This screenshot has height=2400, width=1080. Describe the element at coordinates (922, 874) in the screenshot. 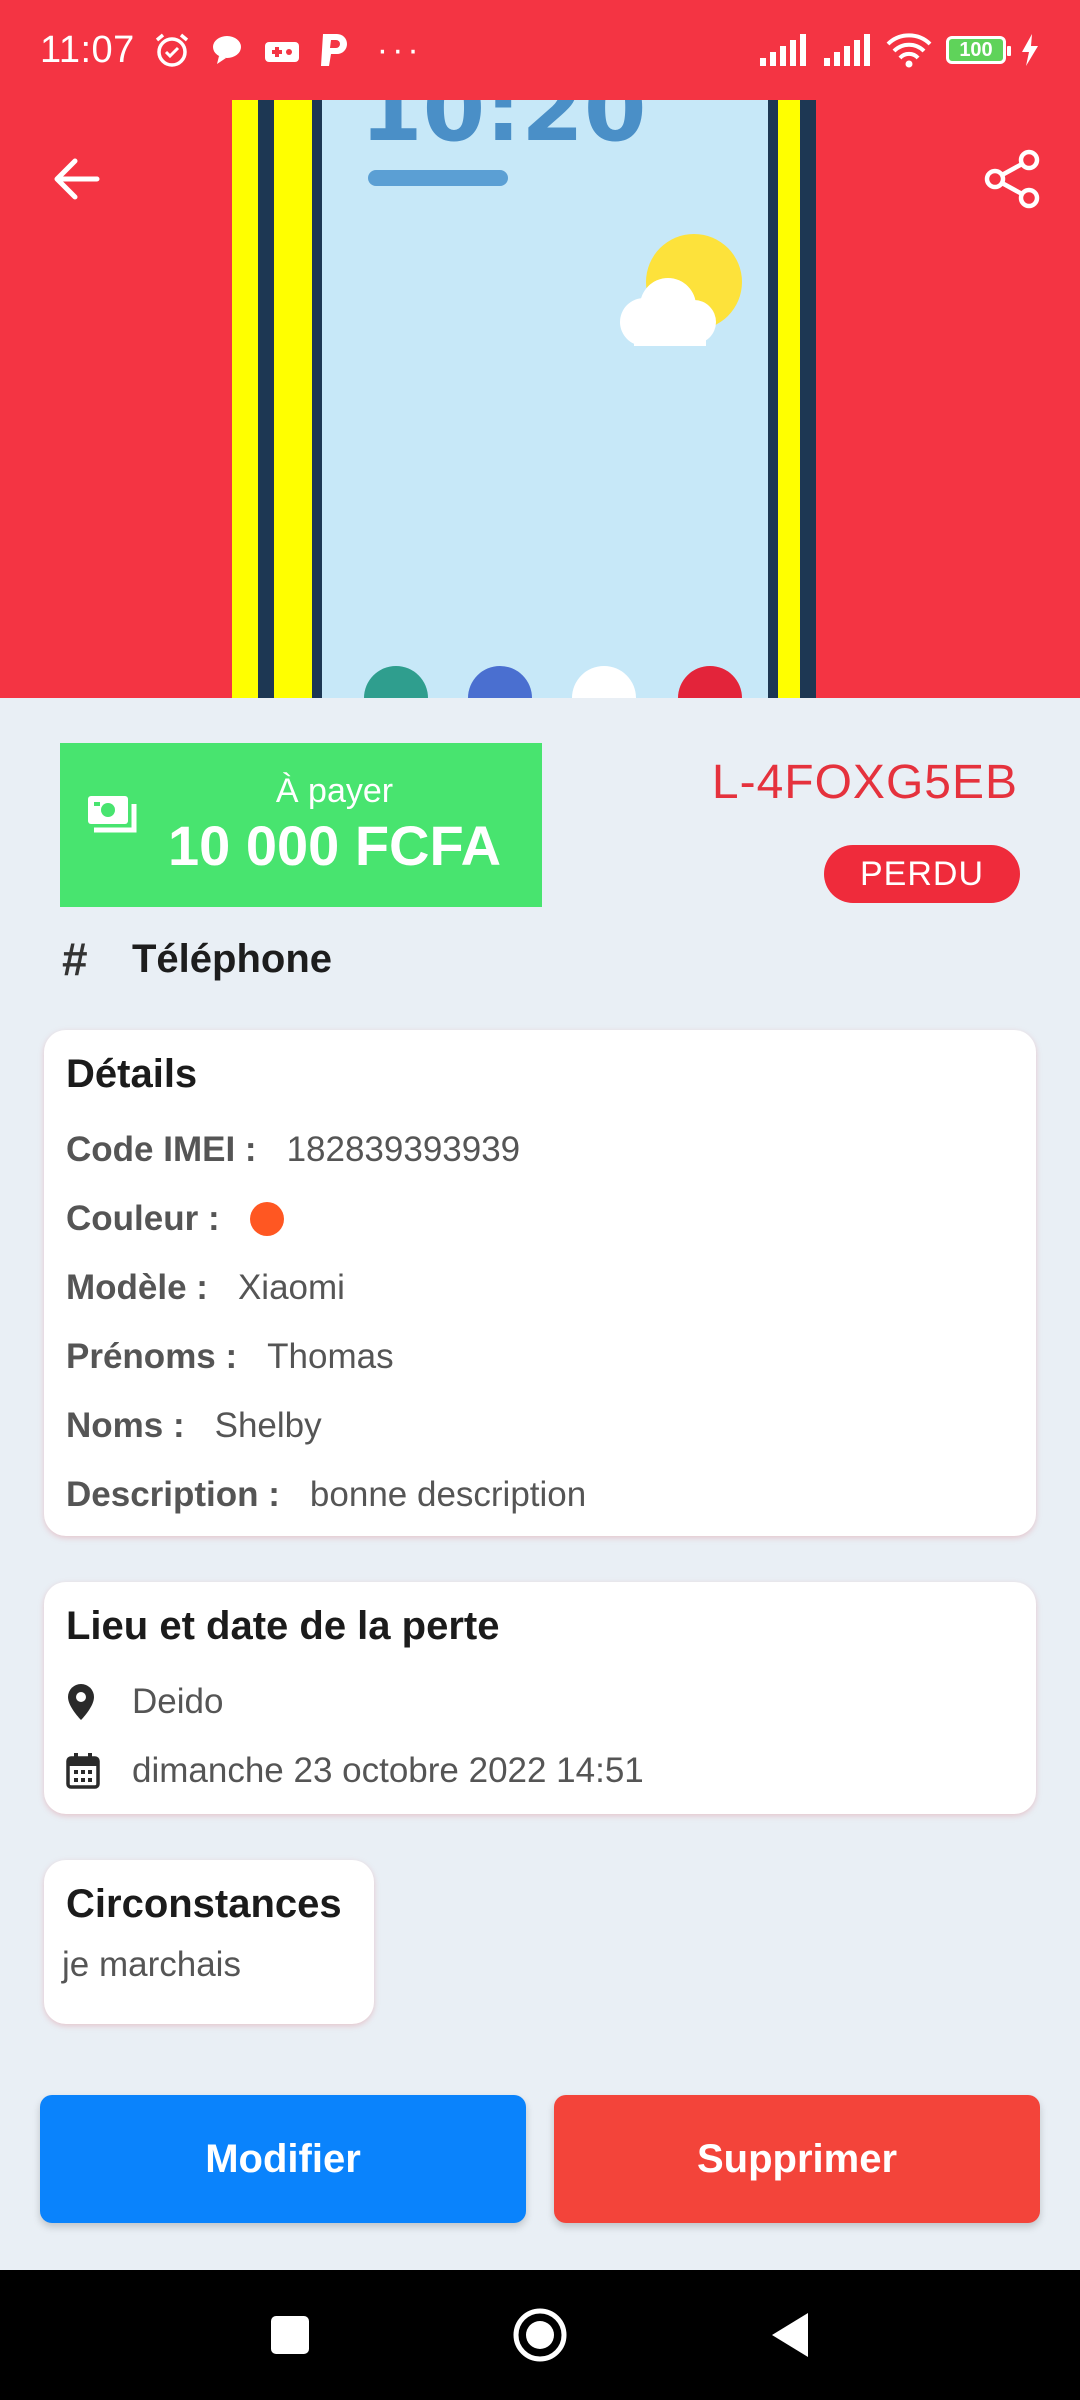

I see `status-badge: PERDU` at that location.